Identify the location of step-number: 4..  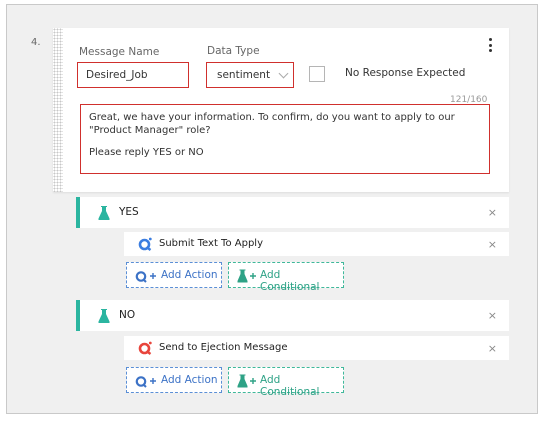
(36, 42).